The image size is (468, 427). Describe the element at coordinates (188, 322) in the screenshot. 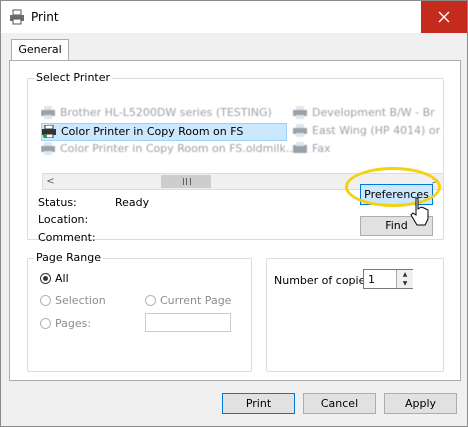

I see `pages-input` at that location.